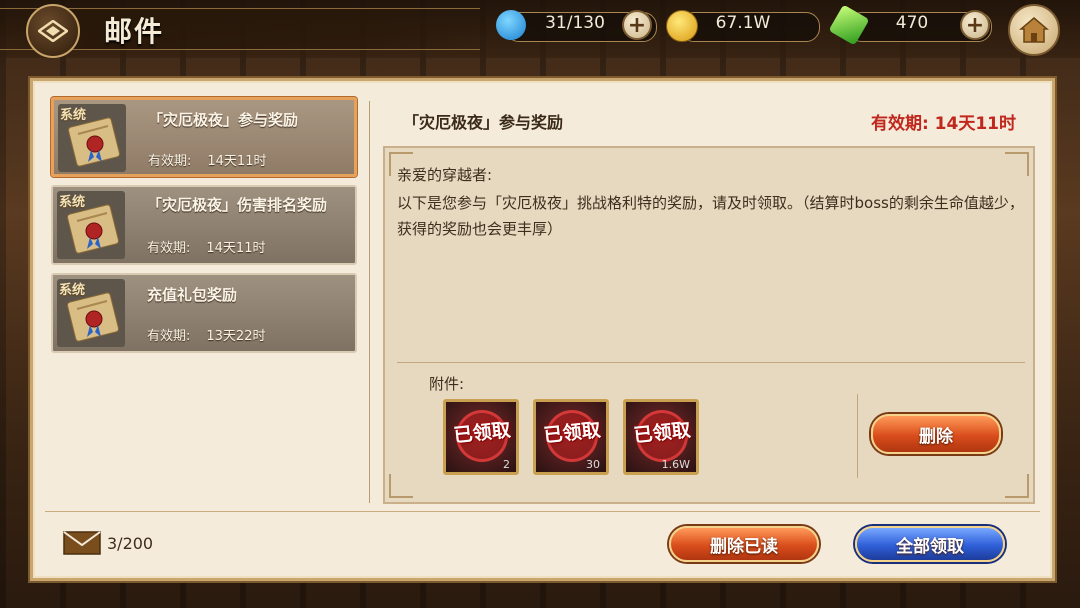 This screenshot has width=1080, height=608. Describe the element at coordinates (204, 137) in the screenshot. I see `mail-item: 系统 「灾厄极夜」参与奖励 有效期: 14天11时` at that location.